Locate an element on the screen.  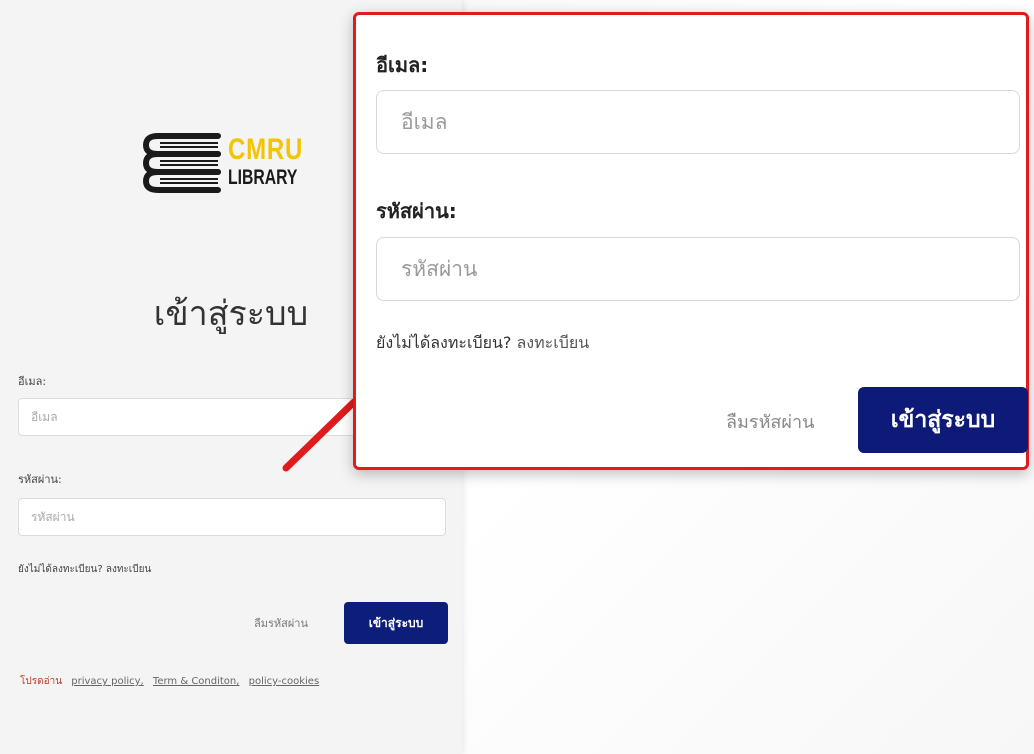
cookies-policy-link: policy-cookies is located at coordinates (284, 681).